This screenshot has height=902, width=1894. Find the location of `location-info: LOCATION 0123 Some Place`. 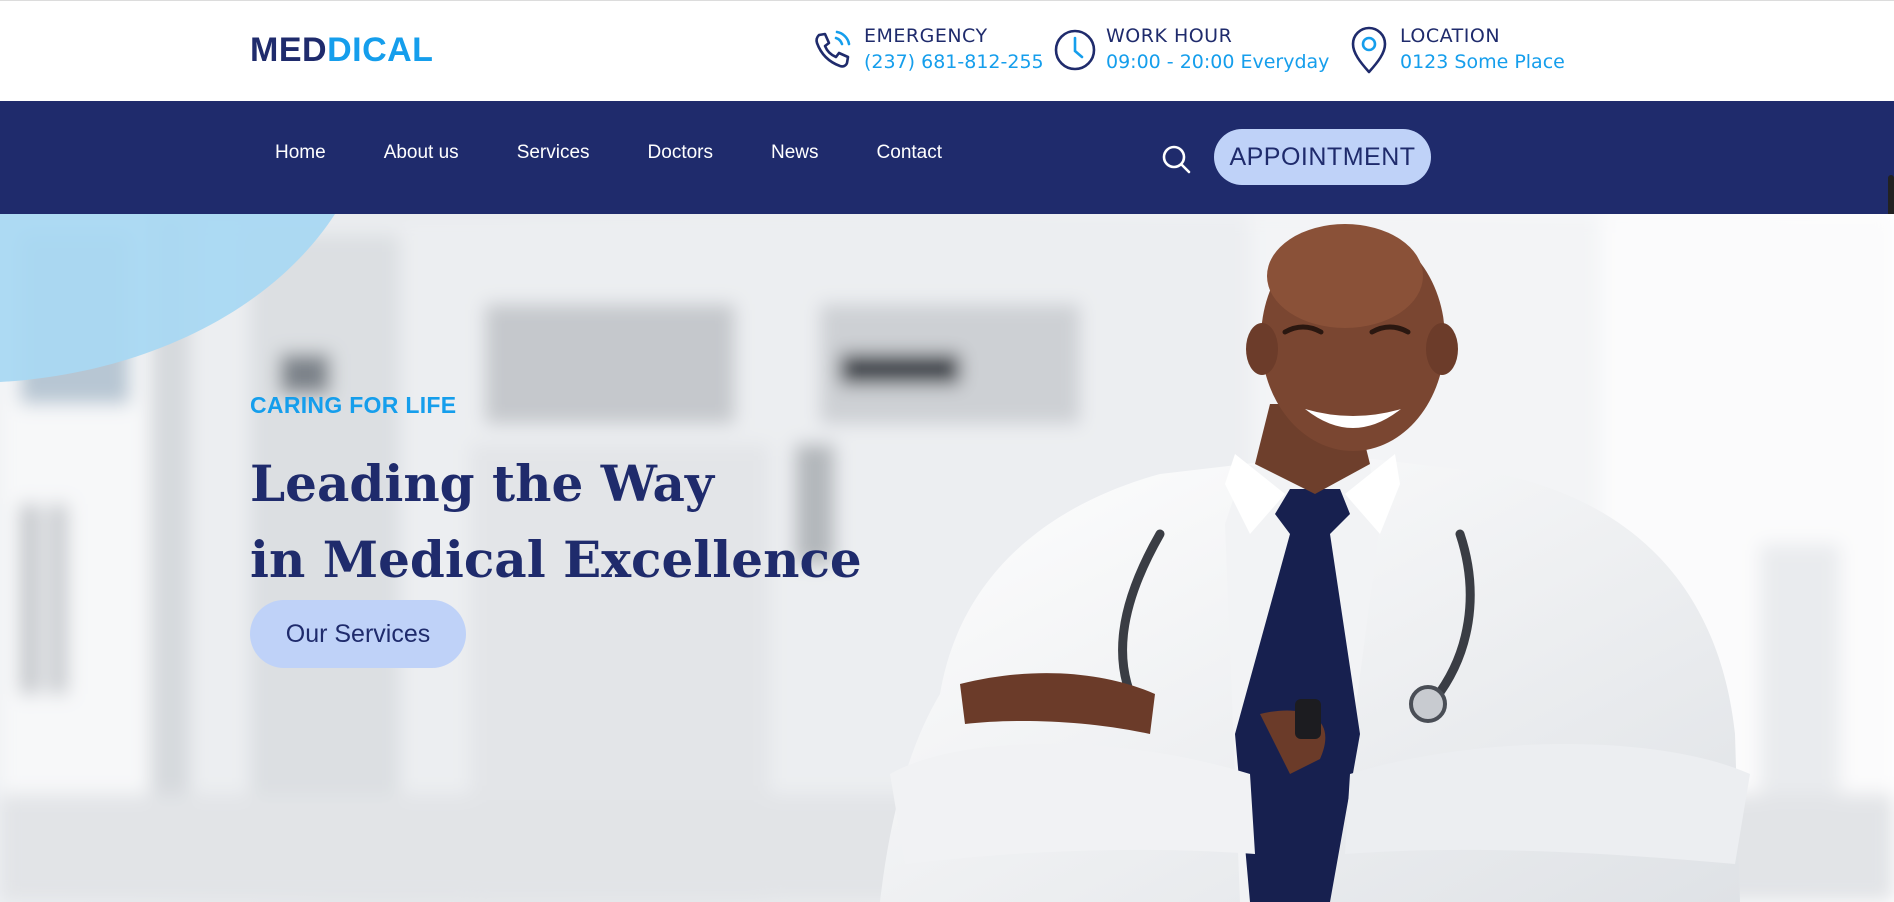

location-info: LOCATION 0123 Some Place is located at coordinates (1454, 50).